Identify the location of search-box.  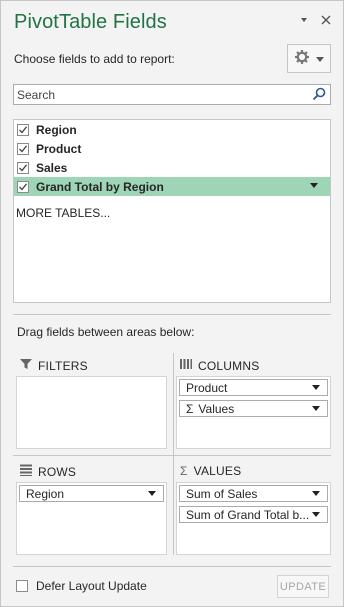
(172, 94).